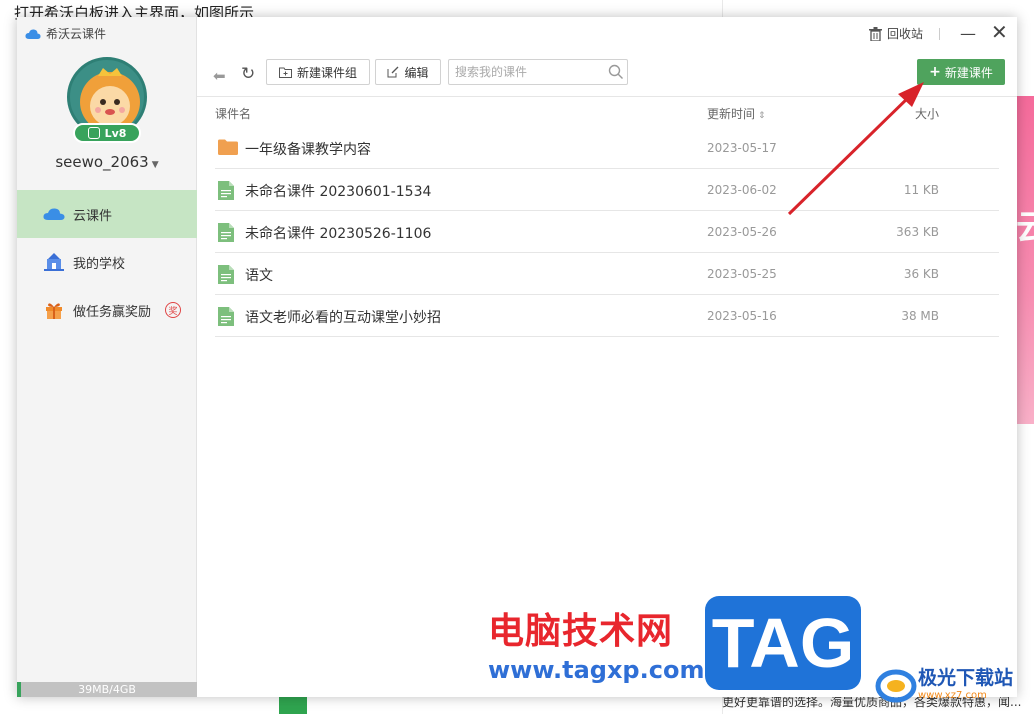 The height and width of the screenshot is (714, 1034). What do you see at coordinates (228, 147) in the screenshot?
I see `folder-icon` at bounding box center [228, 147].